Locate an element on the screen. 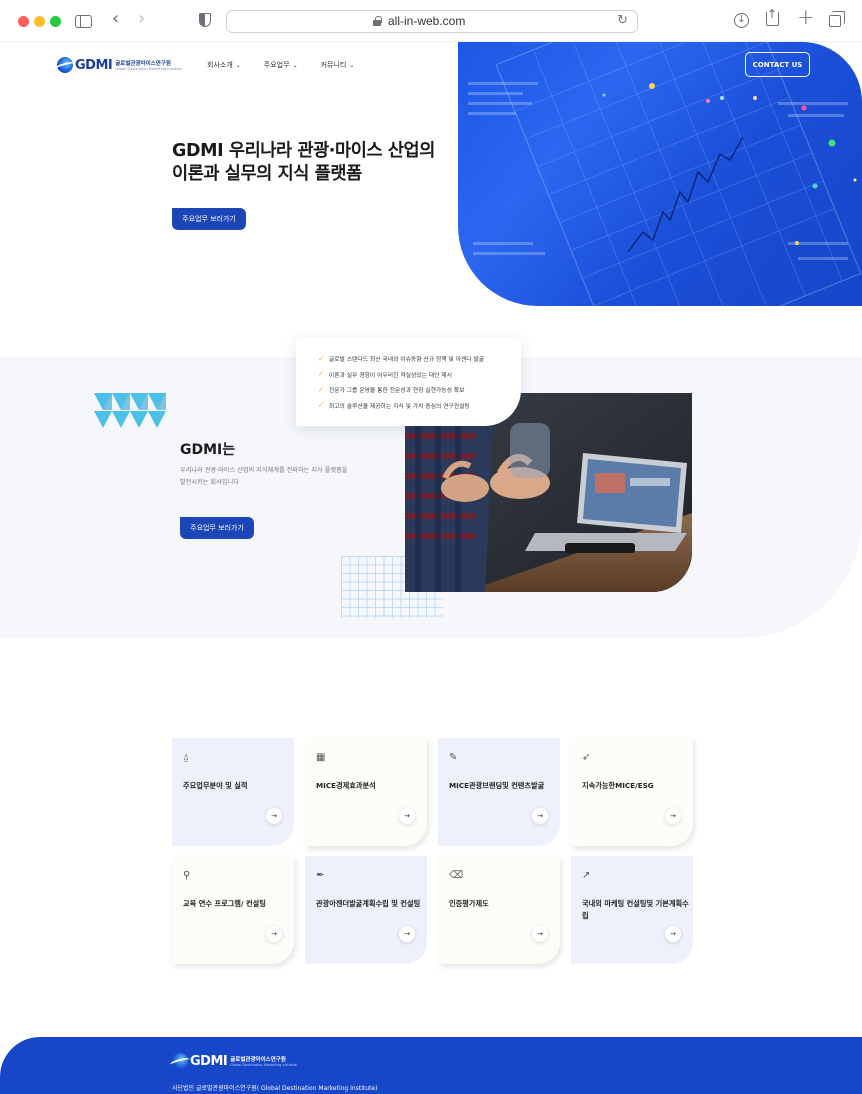 Image resolution: width=862 pixels, height=1094 pixels. pen-icon: ✒ is located at coordinates (320, 875).